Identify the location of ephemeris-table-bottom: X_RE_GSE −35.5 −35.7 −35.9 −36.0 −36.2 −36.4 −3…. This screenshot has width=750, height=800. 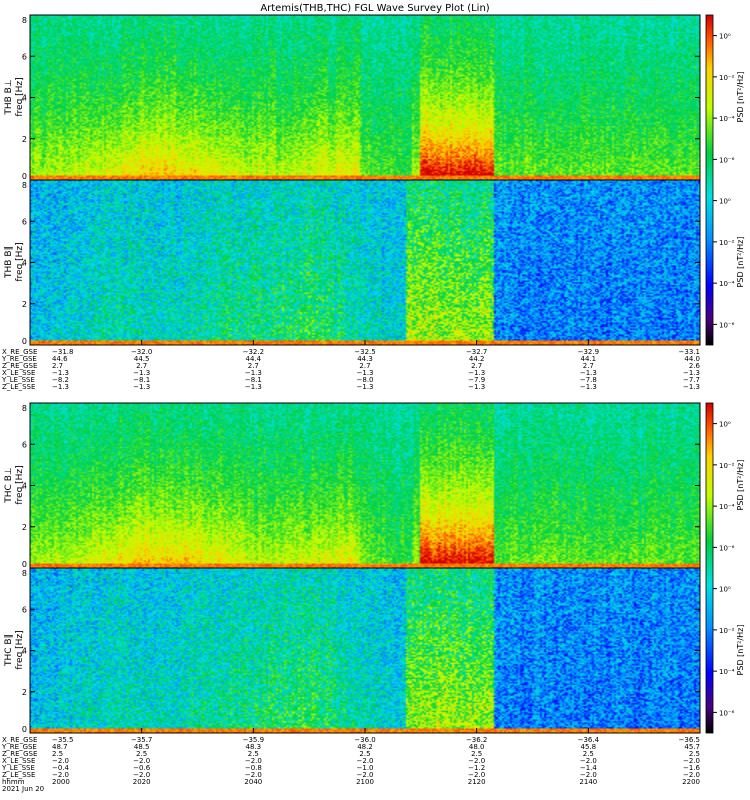
(351, 760).